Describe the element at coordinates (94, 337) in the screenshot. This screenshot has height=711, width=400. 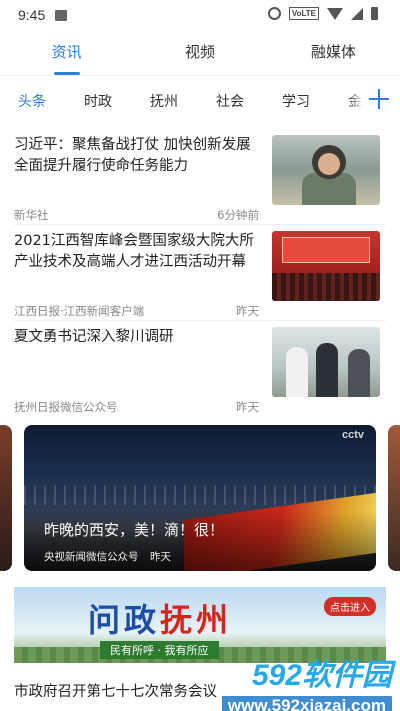
I see `news-title: 夏文勇书记深入黎川调研` at that location.